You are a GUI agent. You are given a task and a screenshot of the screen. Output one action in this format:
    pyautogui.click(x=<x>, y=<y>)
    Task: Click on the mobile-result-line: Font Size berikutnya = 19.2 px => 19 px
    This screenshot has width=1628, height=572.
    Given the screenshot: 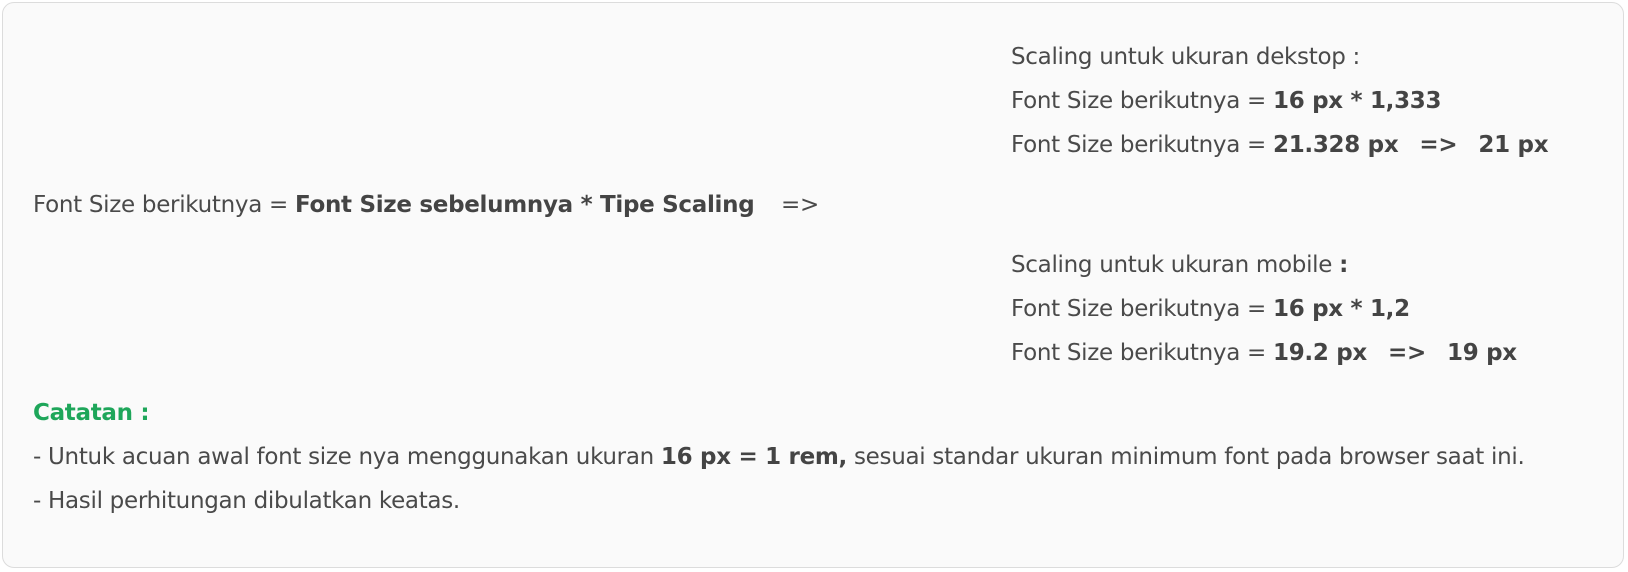 What is the action you would take?
    pyautogui.click(x=1264, y=353)
    